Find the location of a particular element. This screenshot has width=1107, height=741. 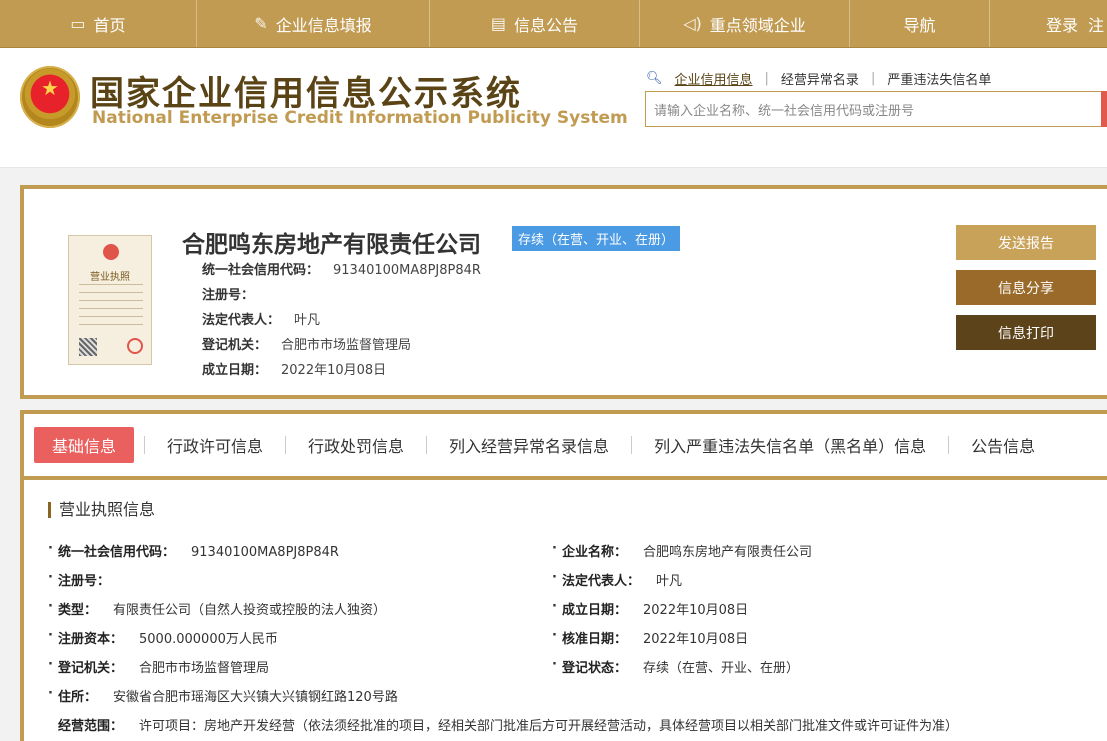

field-credit-code: 统一社会信用代码： 91340100MA8PJ8P84R is located at coordinates (193, 550).